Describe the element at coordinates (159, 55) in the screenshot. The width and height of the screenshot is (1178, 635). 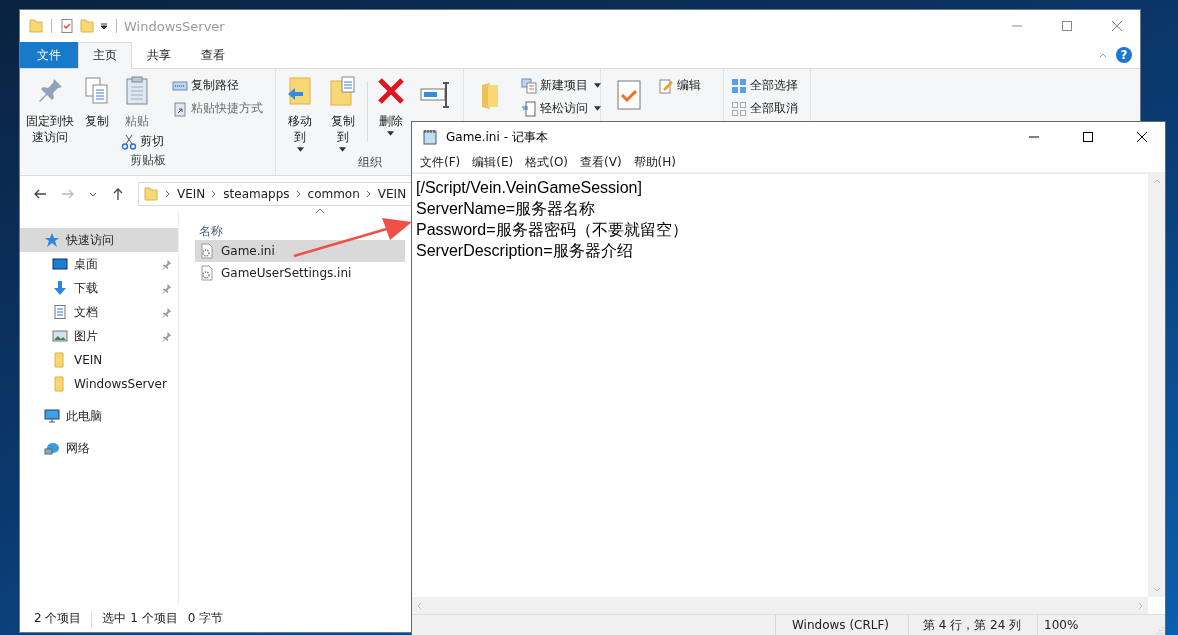
I see `ribbon-tab: 共享` at that location.